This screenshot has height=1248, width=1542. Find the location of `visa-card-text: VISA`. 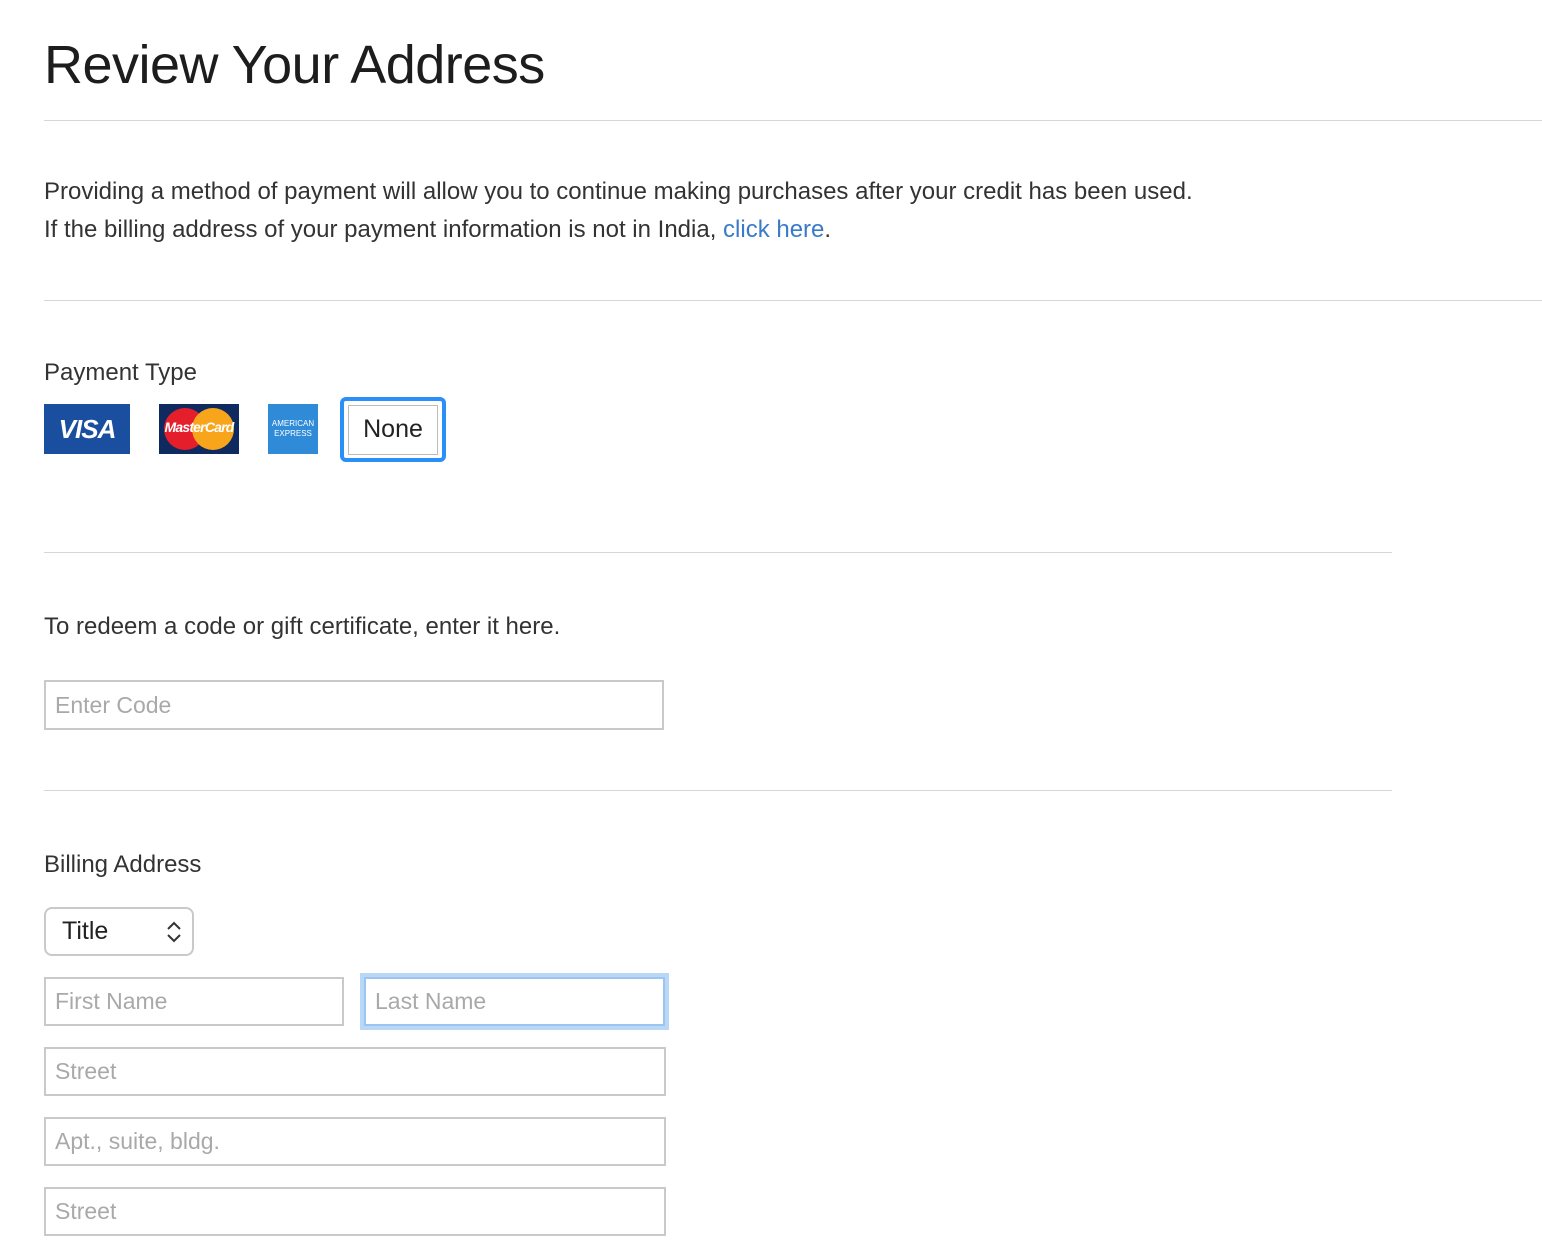

visa-card-text: VISA is located at coordinates (87, 428).